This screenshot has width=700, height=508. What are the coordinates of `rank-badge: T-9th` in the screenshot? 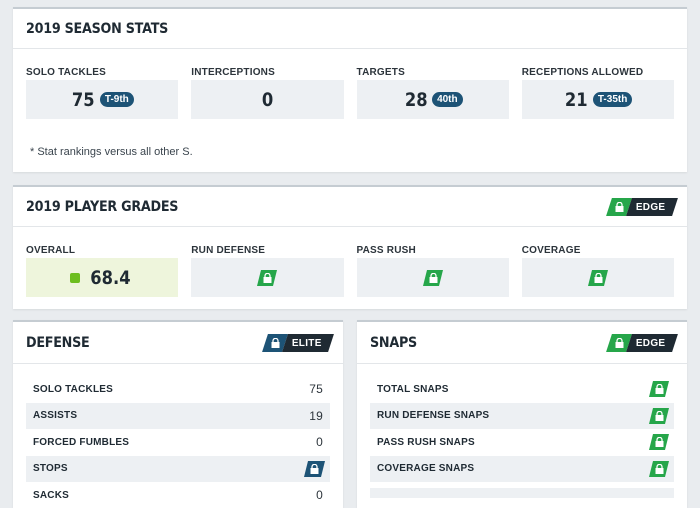 It's located at (116, 99).